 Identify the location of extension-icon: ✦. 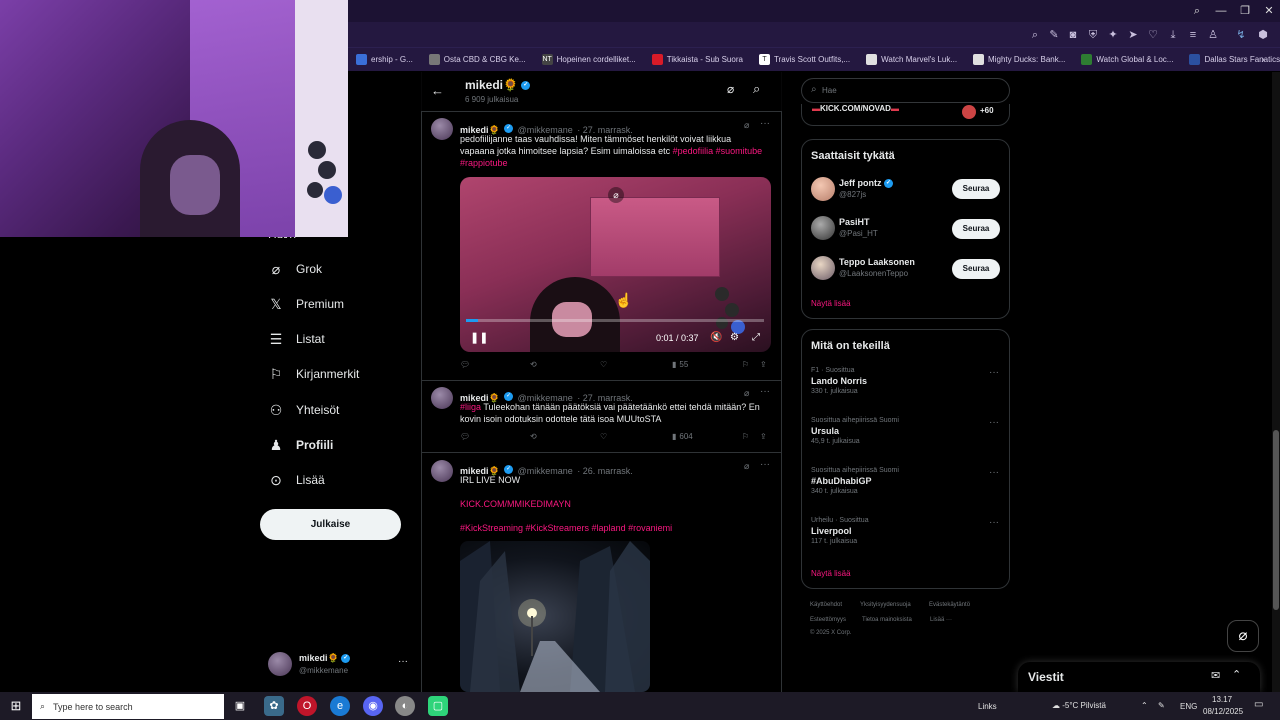
(1113, 35).